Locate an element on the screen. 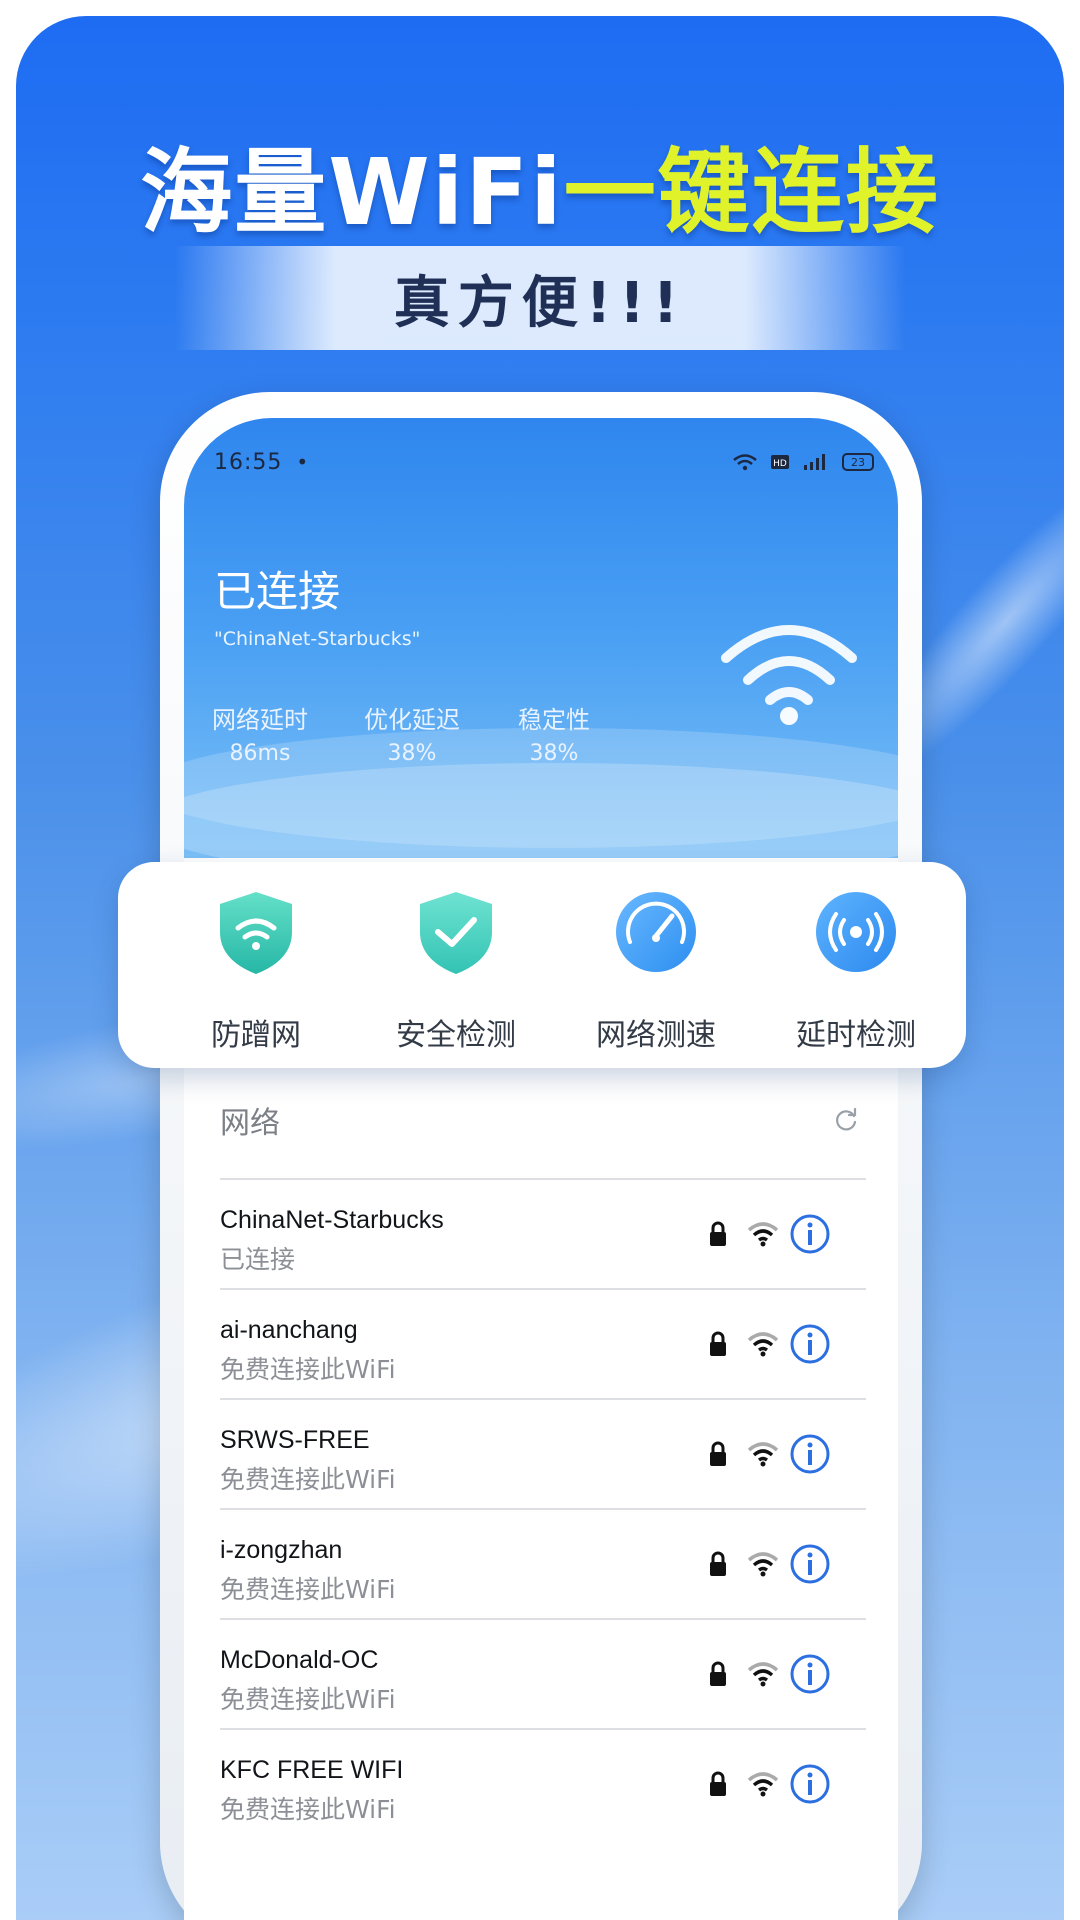 The width and height of the screenshot is (1080, 1920). promo-headline: 海量WiFi一键连接 is located at coordinates (540, 184).